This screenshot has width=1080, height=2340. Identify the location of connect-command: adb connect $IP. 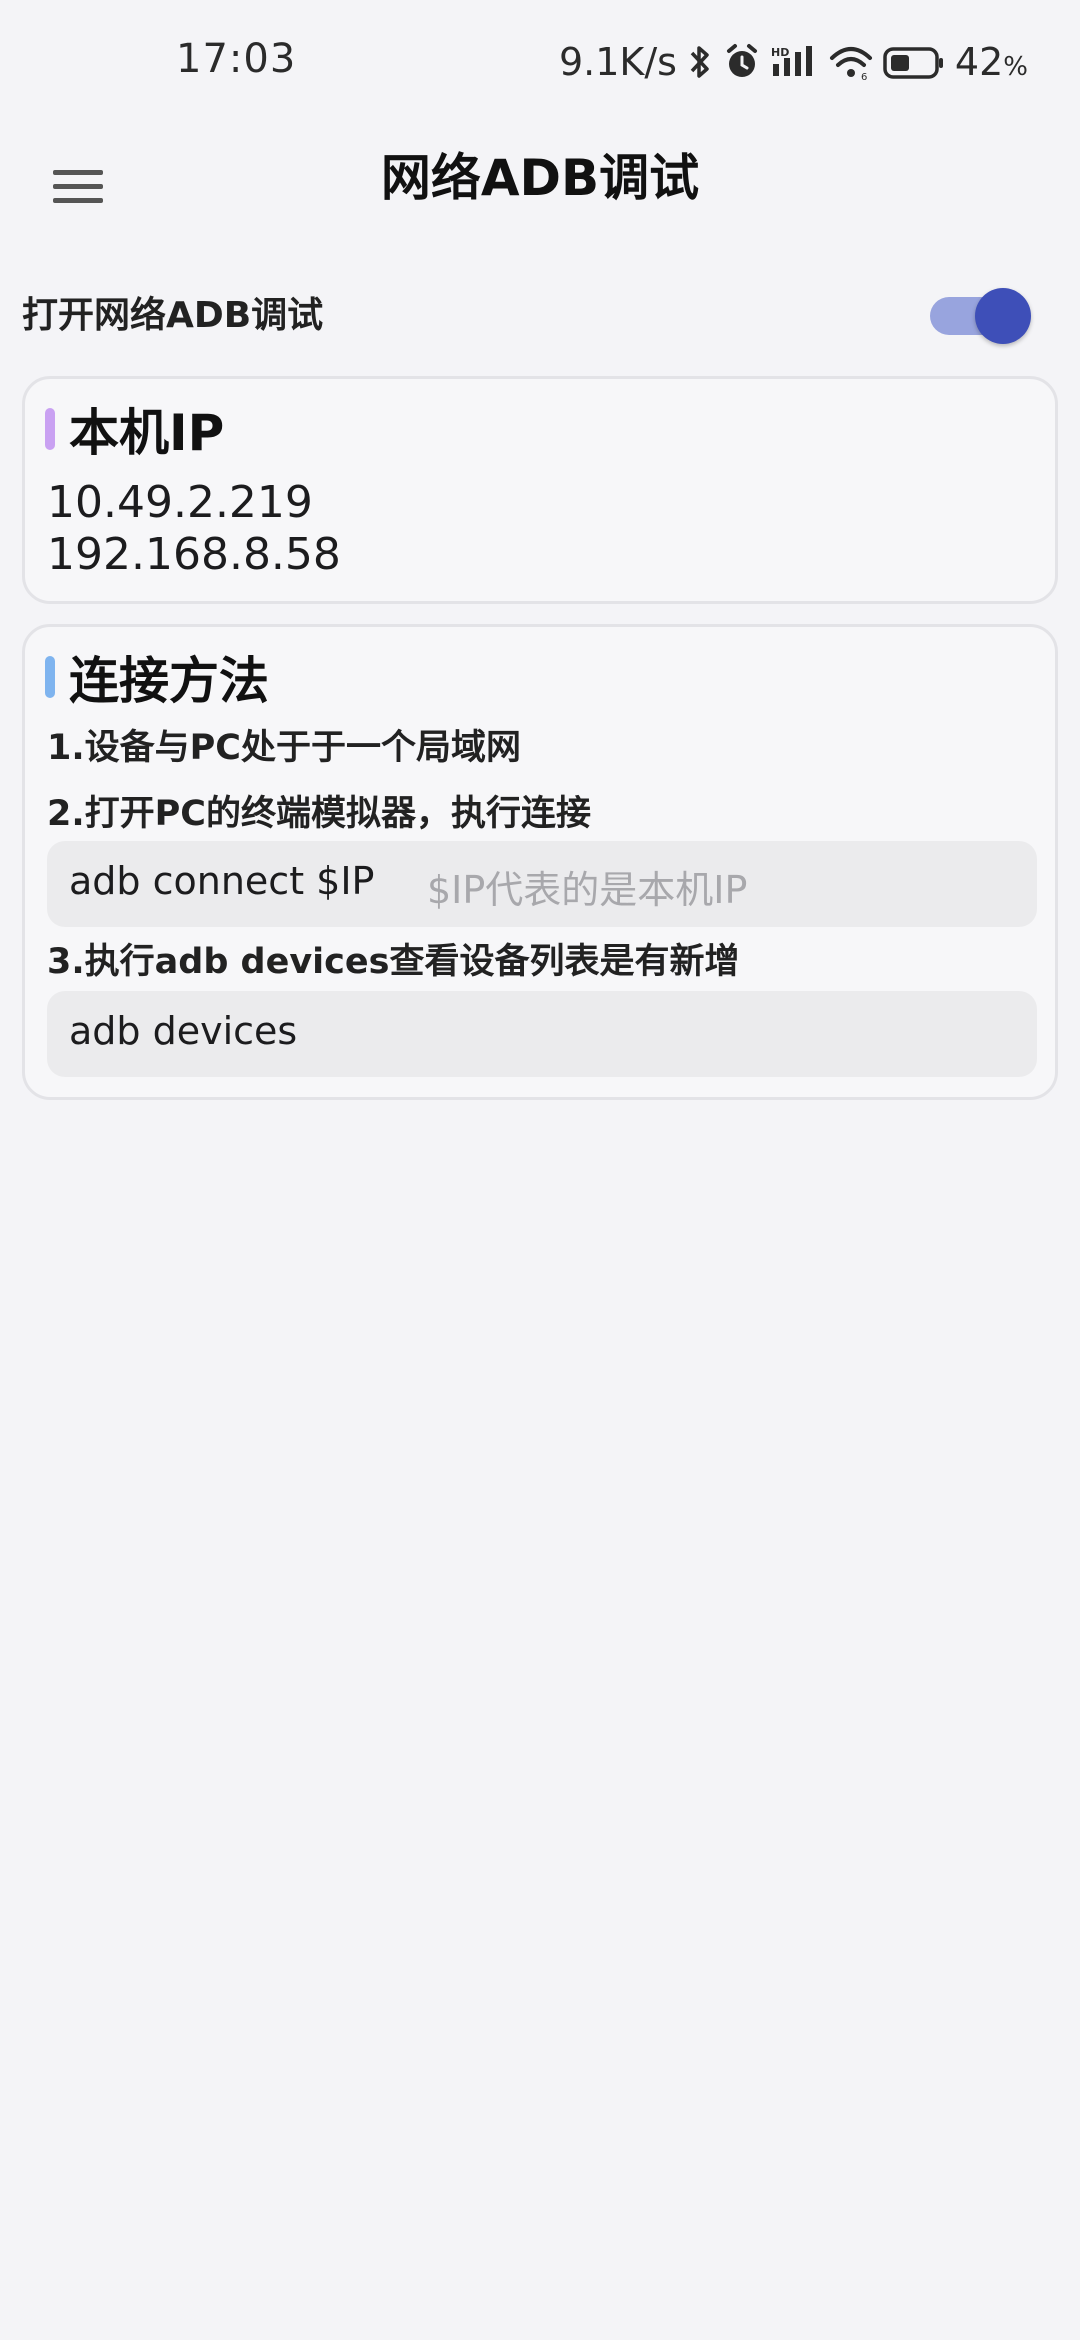
(222, 881).